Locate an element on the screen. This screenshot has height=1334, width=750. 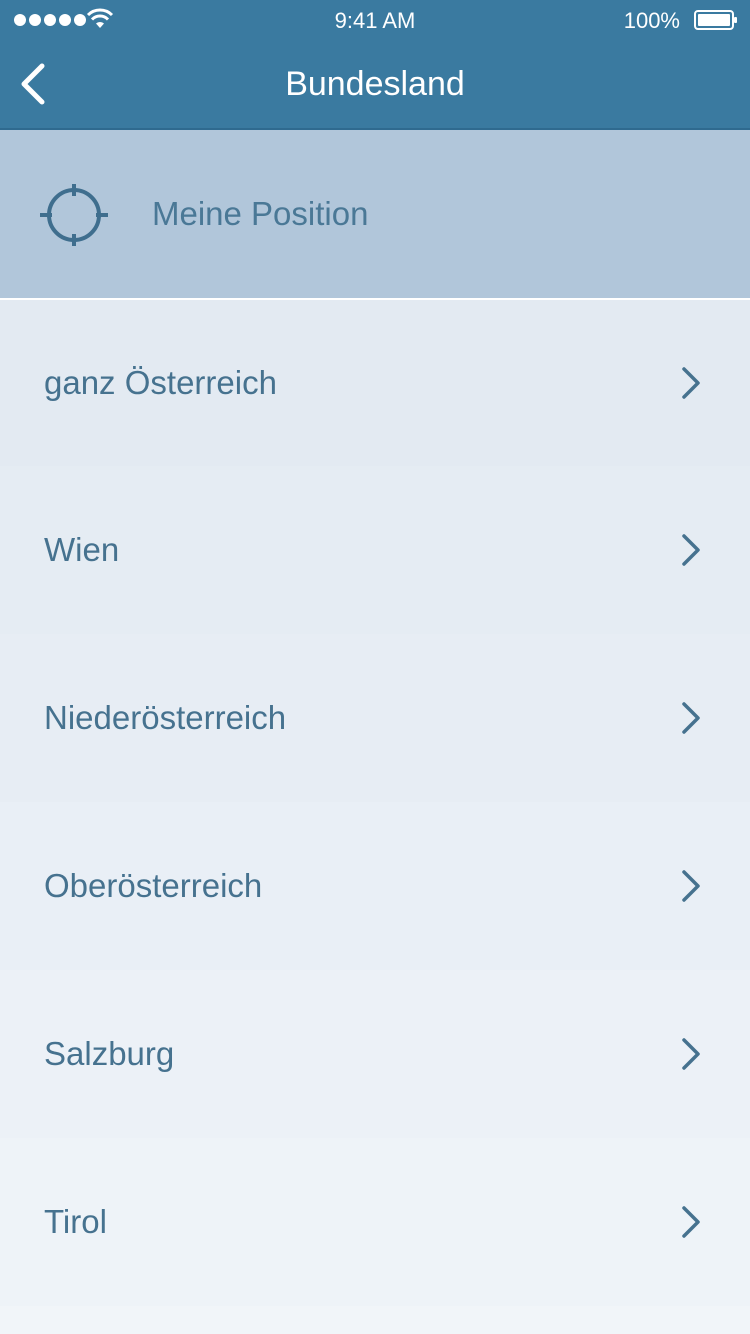
list-item-label: ganz Österreich is located at coordinates (160, 382).